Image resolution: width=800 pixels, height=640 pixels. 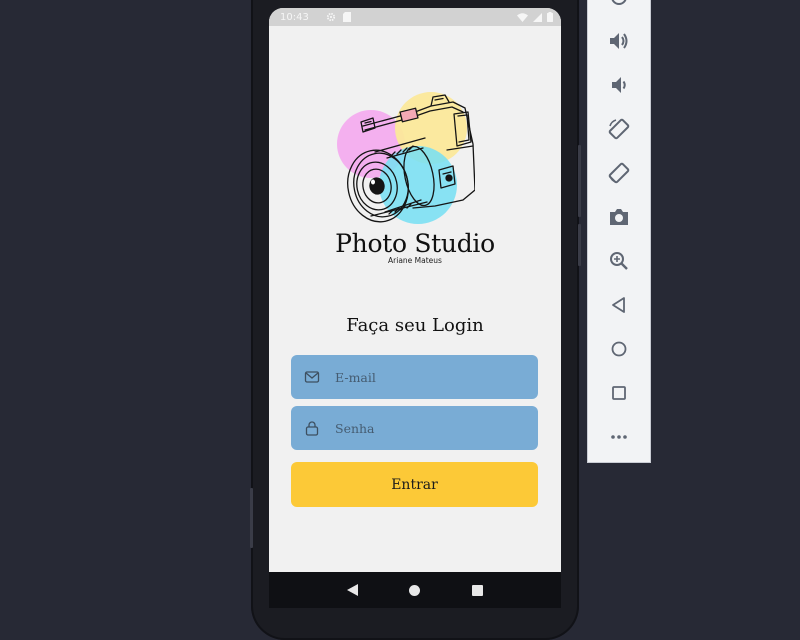 I want to click on password-input, so click(x=435, y=428).